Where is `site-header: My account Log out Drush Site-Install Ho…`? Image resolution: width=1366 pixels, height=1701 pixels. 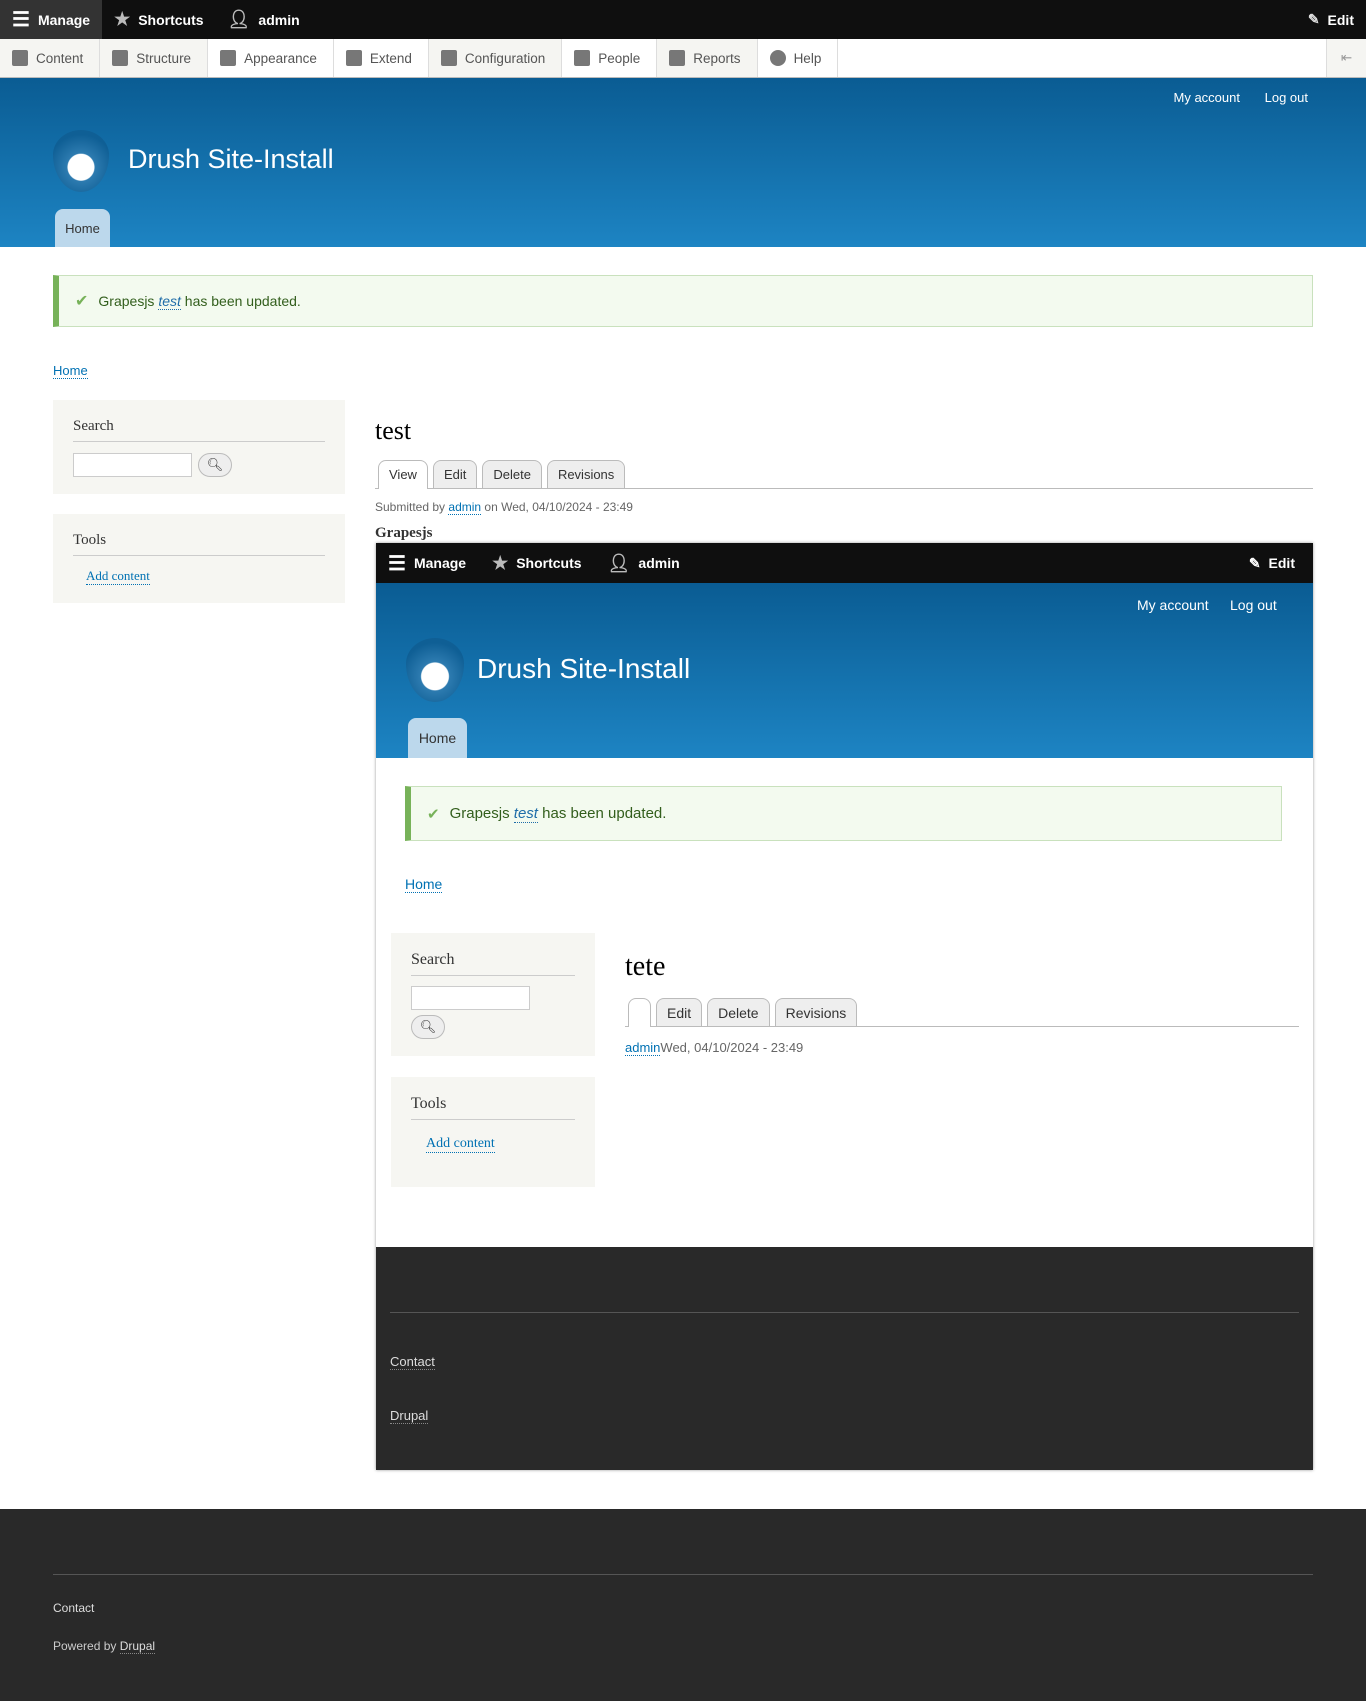 site-header: My account Log out Drush Site-Install Ho… is located at coordinates (683, 162).